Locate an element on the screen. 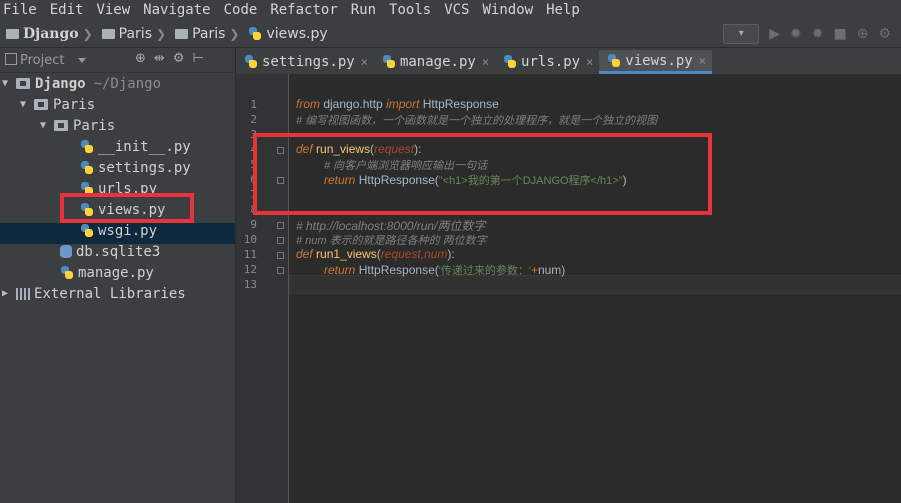 This screenshot has width=901, height=503. line-number: 11 is located at coordinates (250, 254).